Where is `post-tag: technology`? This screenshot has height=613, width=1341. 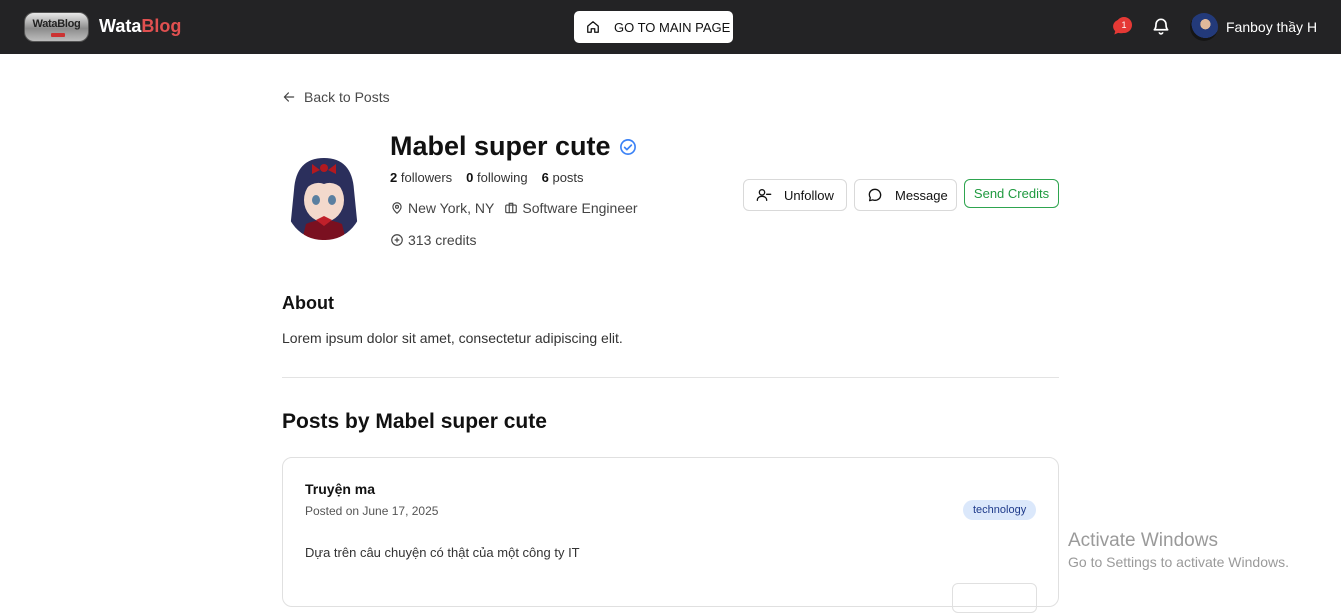 post-tag: technology is located at coordinates (1000, 510).